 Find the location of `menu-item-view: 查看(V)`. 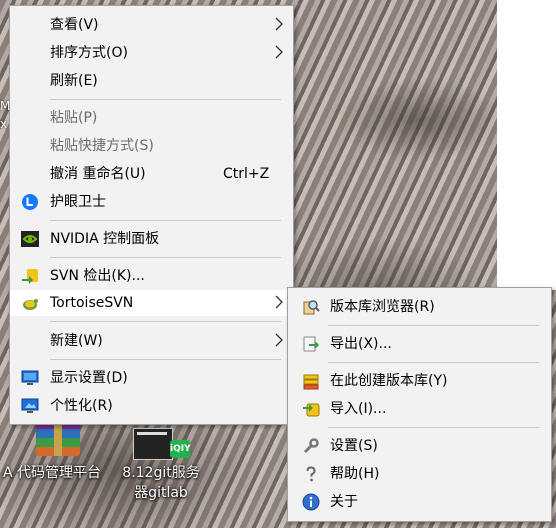

menu-item-view: 查看(V) is located at coordinates (151, 25).